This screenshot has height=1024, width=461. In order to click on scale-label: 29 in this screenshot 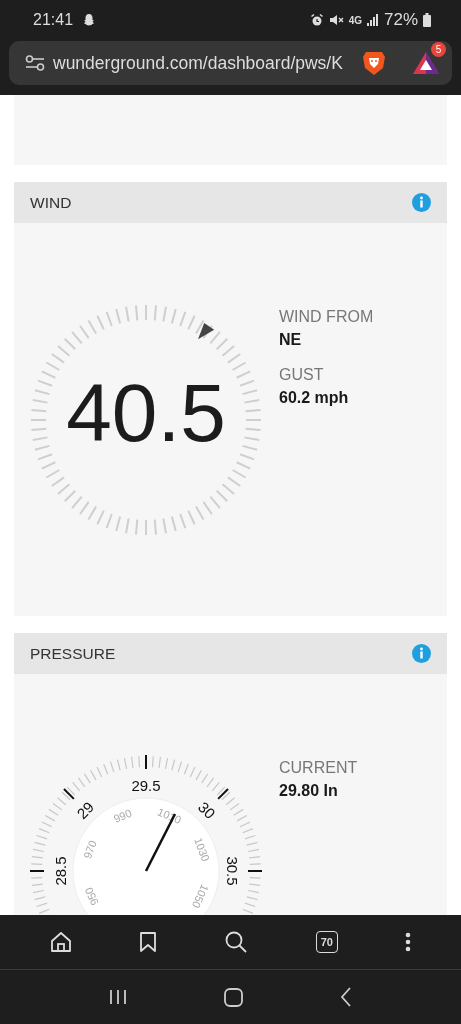, I will do `click(85, 810)`.